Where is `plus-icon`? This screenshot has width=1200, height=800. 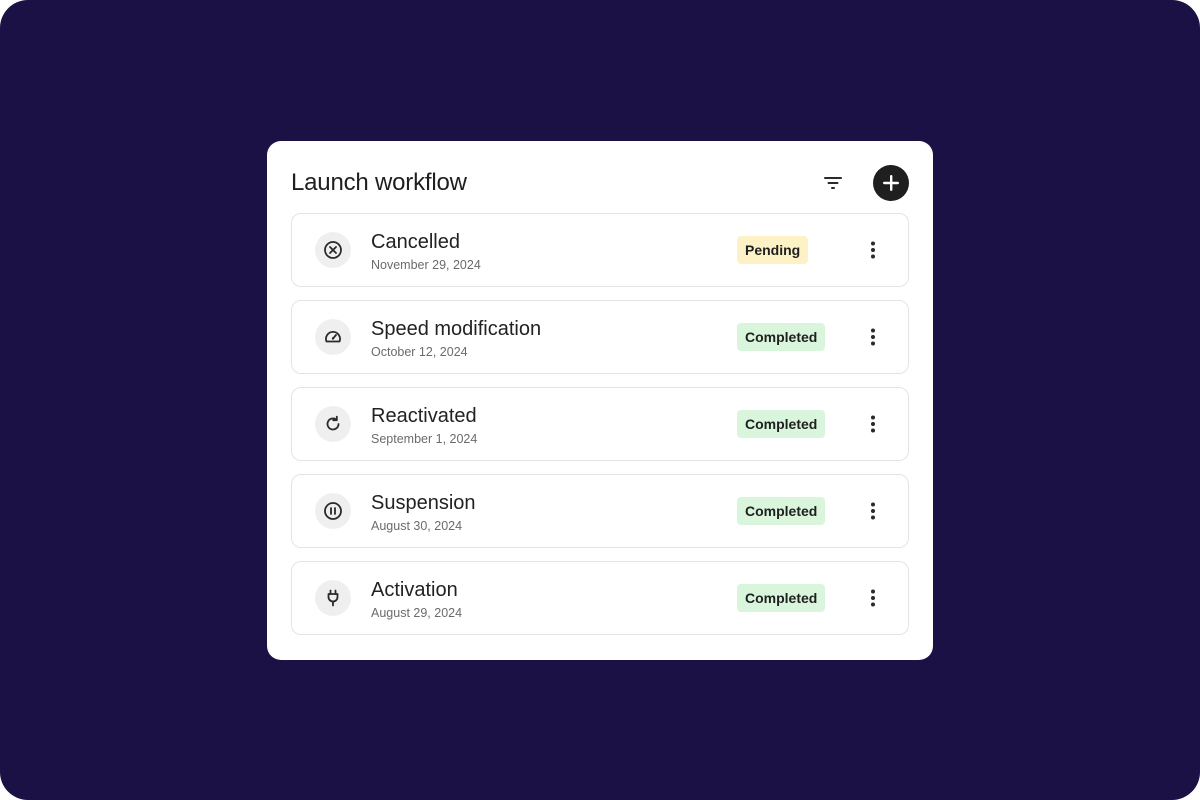
plus-icon is located at coordinates (891, 183).